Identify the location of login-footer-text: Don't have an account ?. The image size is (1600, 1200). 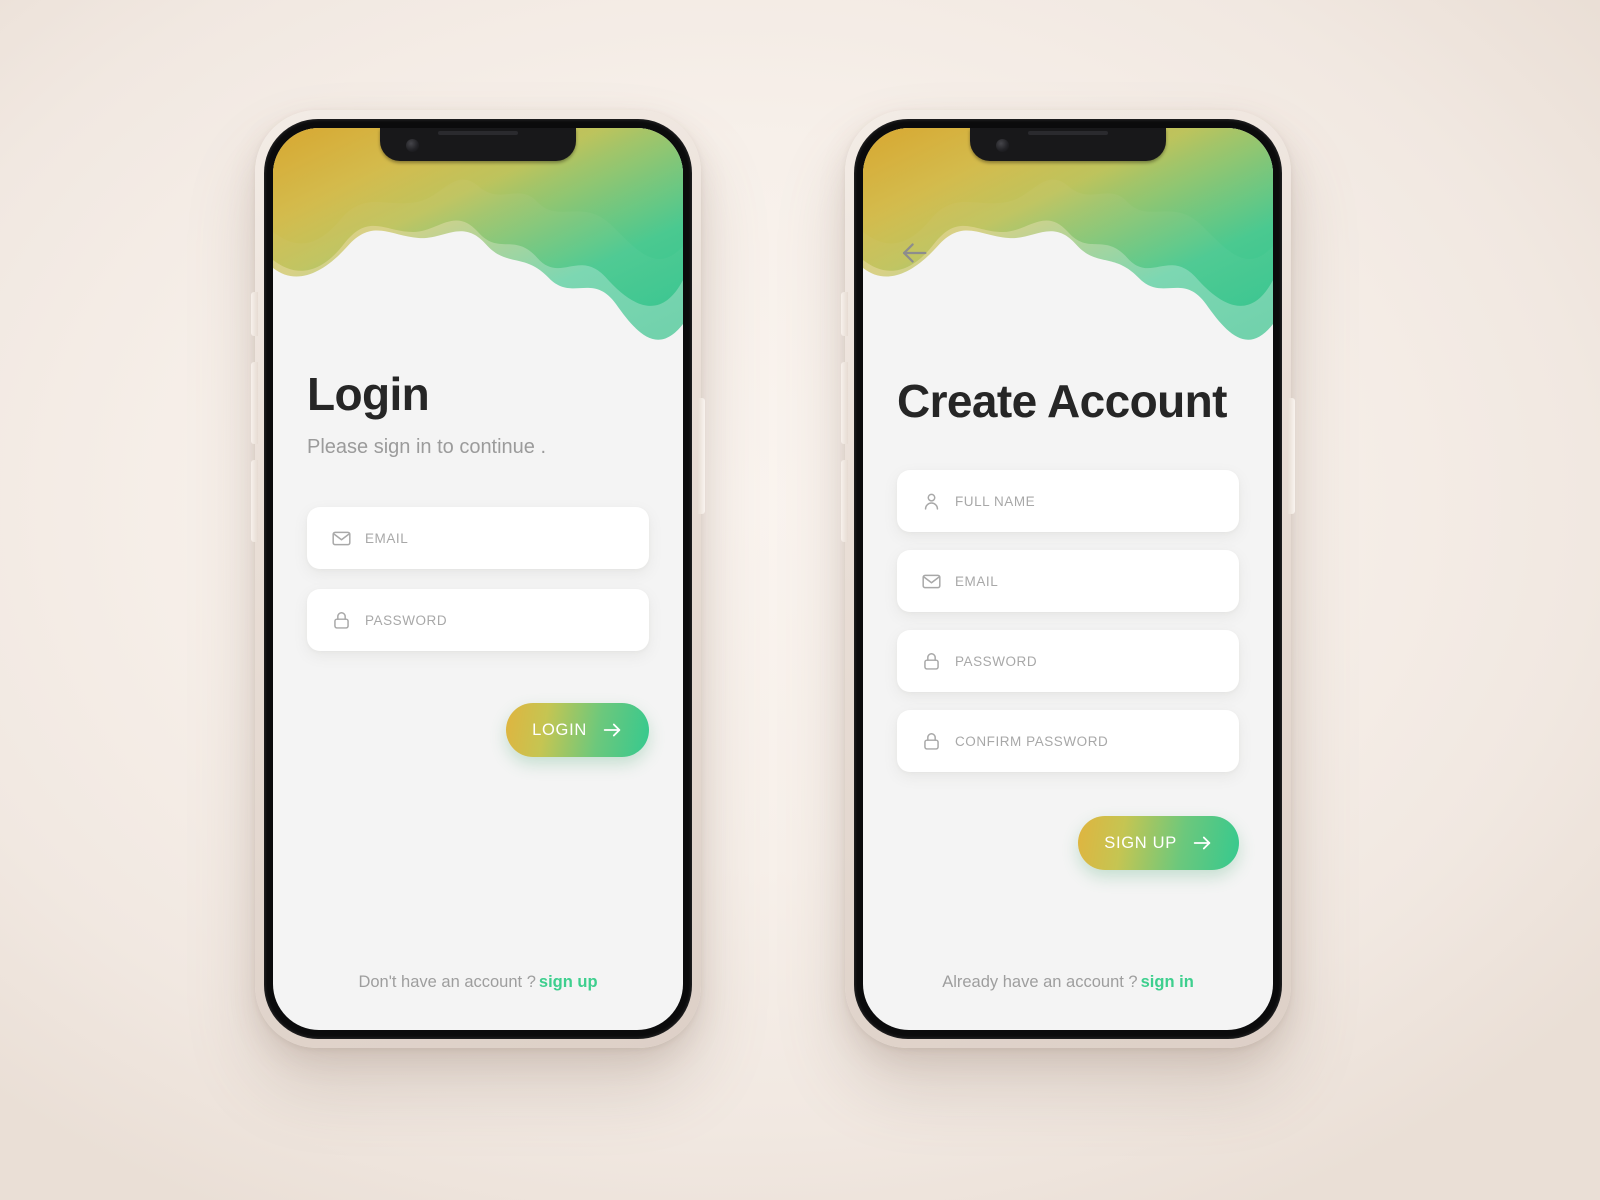
(447, 982).